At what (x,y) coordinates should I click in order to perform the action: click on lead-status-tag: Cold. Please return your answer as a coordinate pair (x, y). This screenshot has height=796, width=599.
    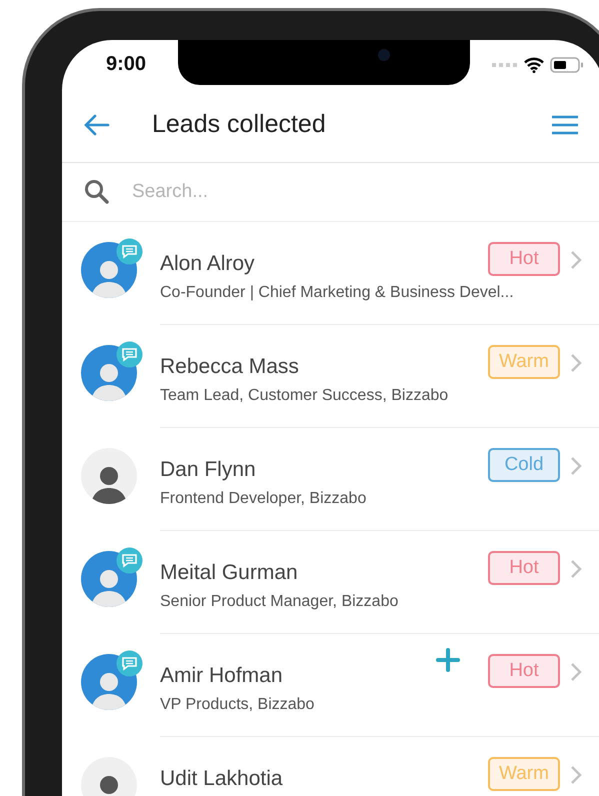
    Looking at the image, I should click on (524, 465).